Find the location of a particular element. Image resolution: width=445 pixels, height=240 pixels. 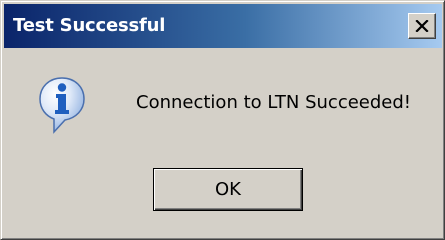

dialog-title: Test Successful is located at coordinates (89, 25).